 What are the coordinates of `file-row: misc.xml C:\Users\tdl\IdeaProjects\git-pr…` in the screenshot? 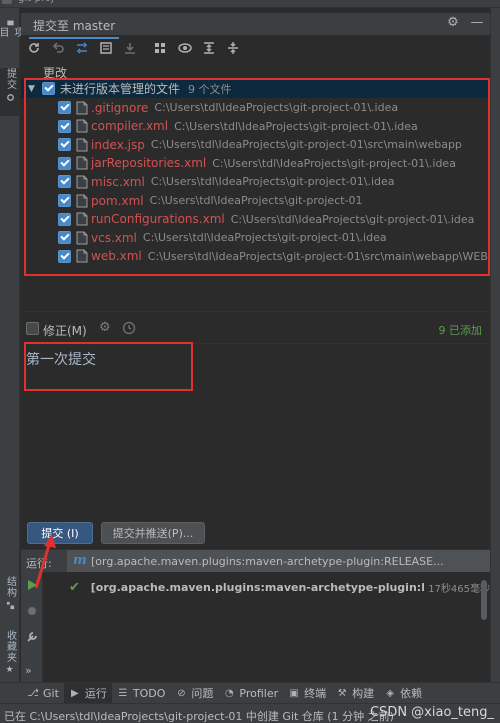 It's located at (255, 181).